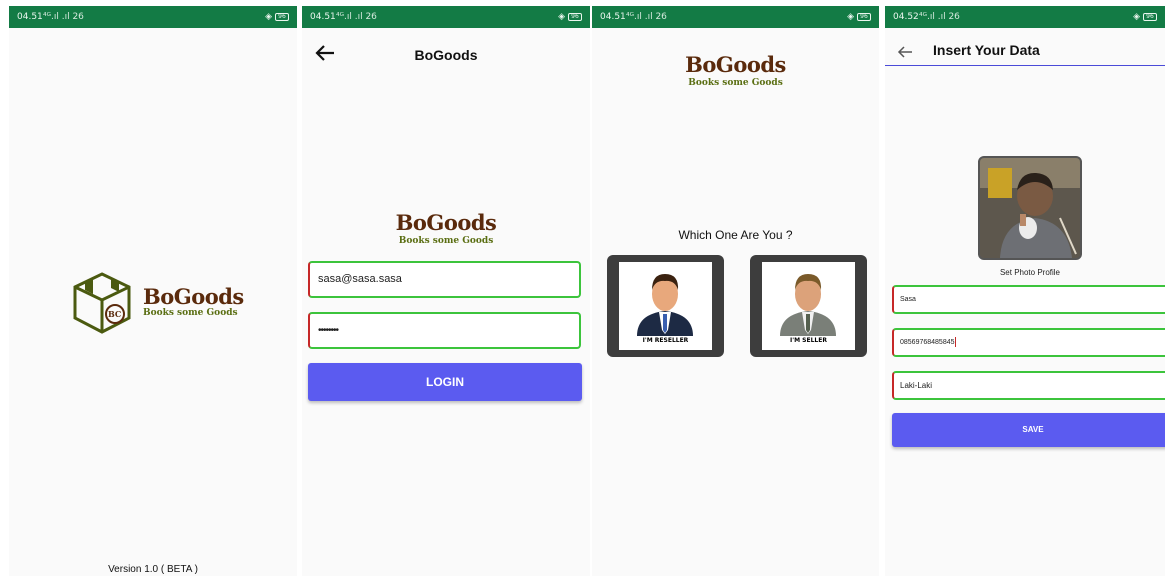 This screenshot has width=1165, height=576. I want to click on seller-label: I'M SELLER, so click(808, 340).